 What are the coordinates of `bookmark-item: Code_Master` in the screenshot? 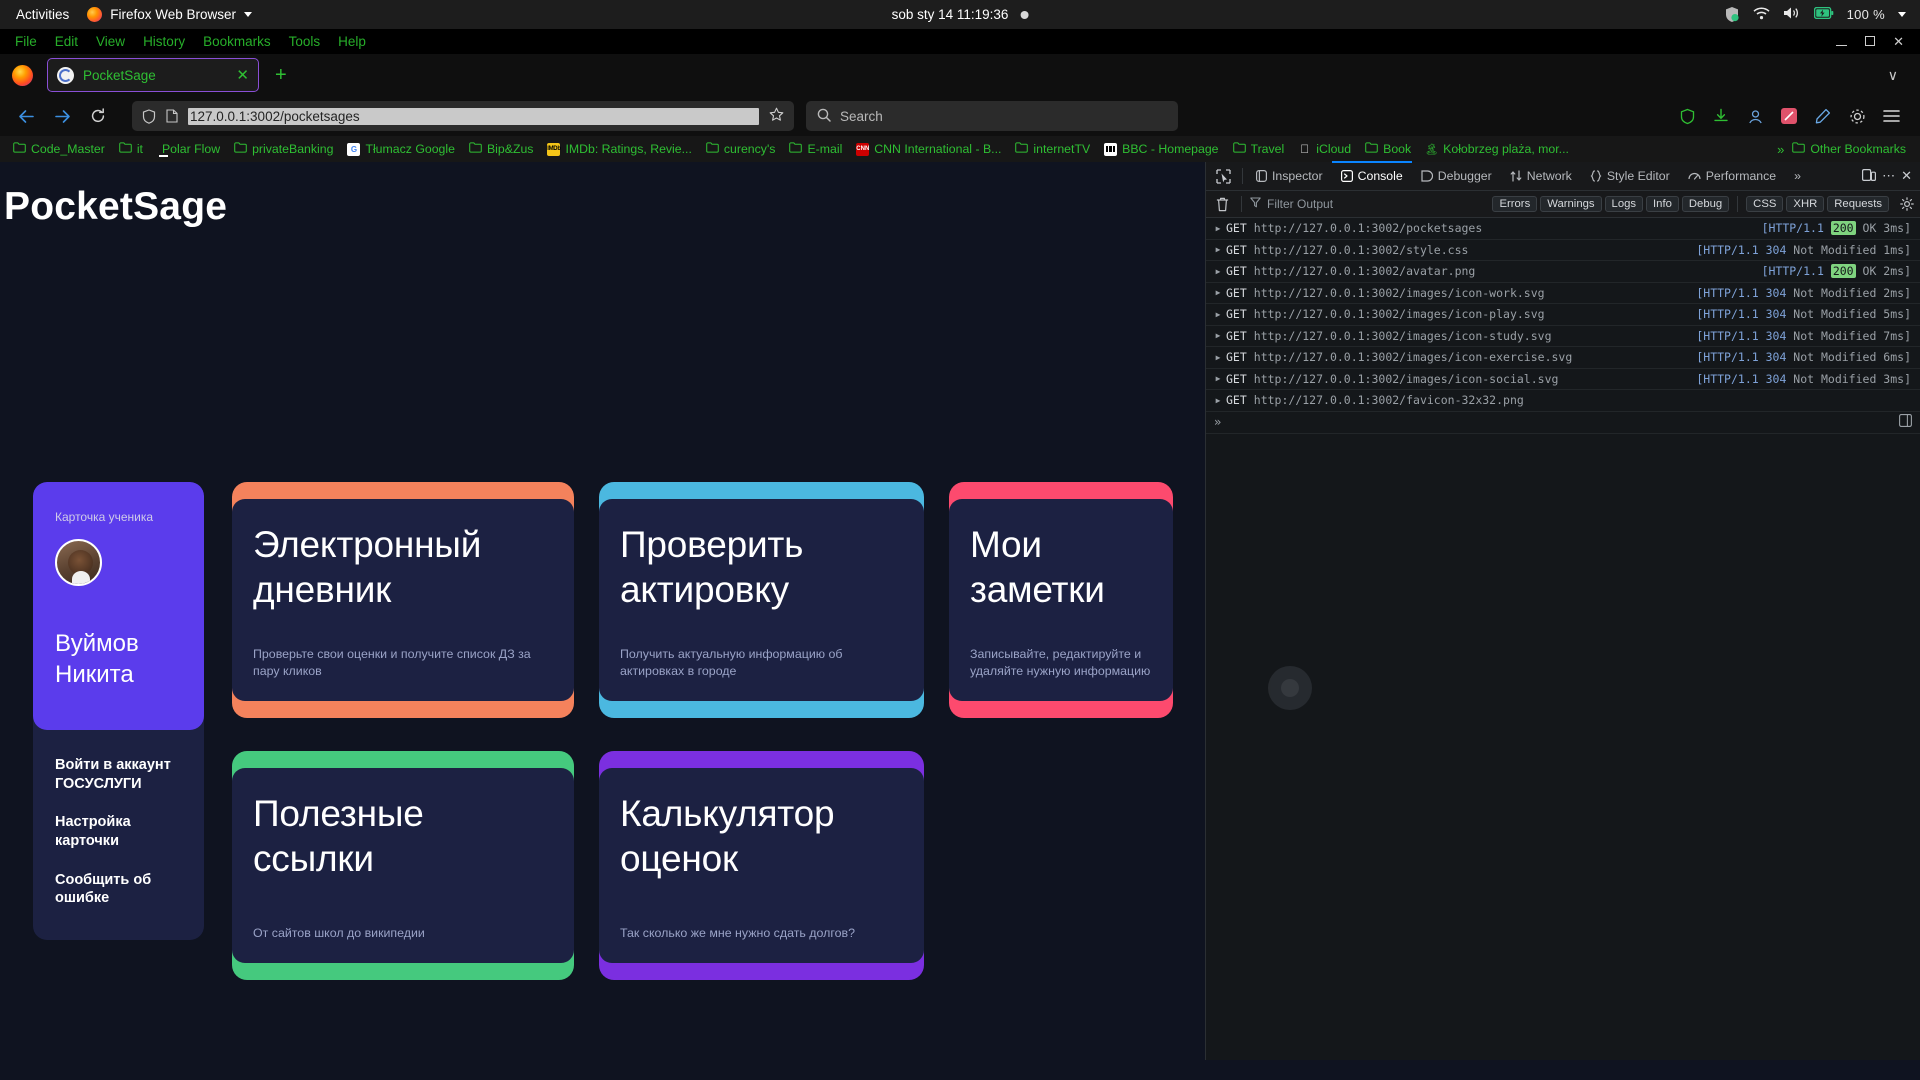 It's located at (59, 149).